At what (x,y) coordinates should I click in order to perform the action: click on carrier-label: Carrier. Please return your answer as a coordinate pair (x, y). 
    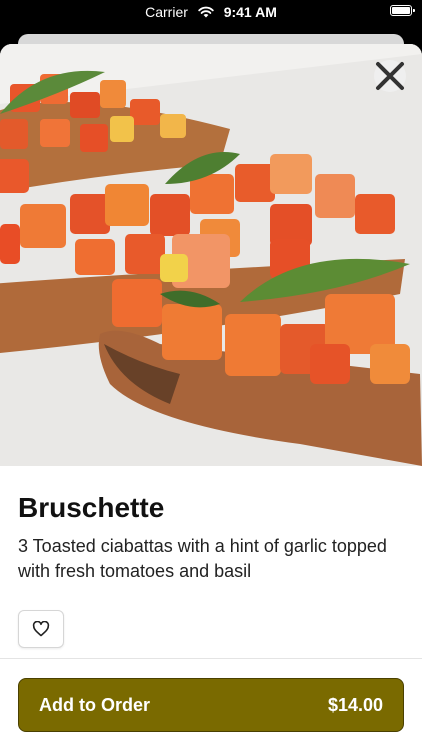
    Looking at the image, I should click on (166, 12).